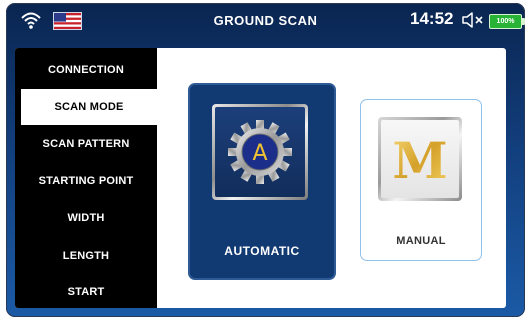 The height and width of the screenshot is (320, 531). I want to click on sidebar-item-label: CONNECTION, so click(86, 70).